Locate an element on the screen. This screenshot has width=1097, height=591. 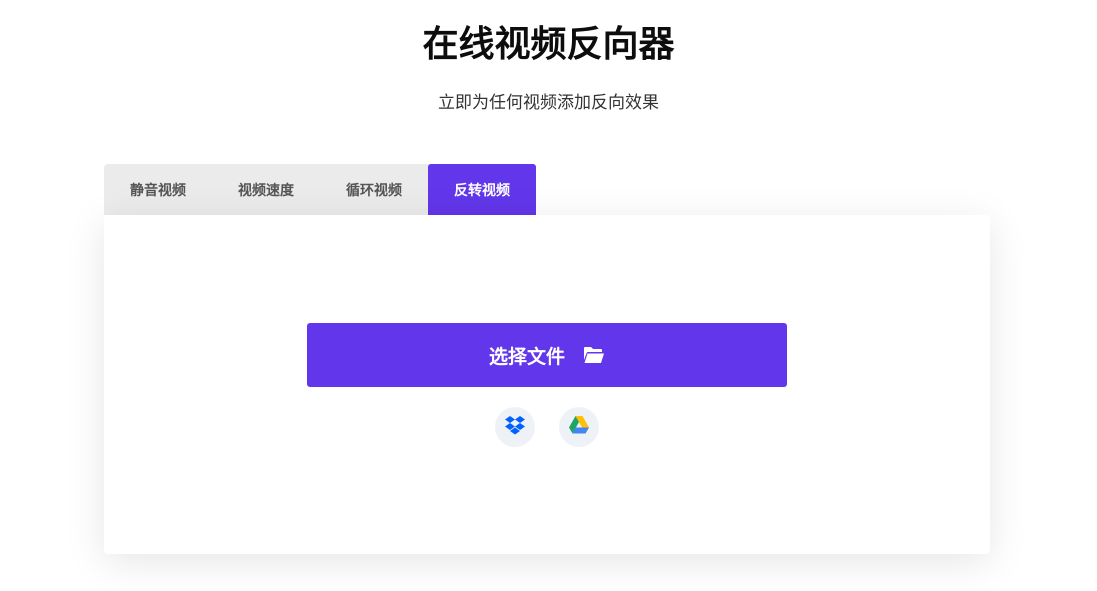
tab-reverse-video: 反转视频 is located at coordinates (482, 189).